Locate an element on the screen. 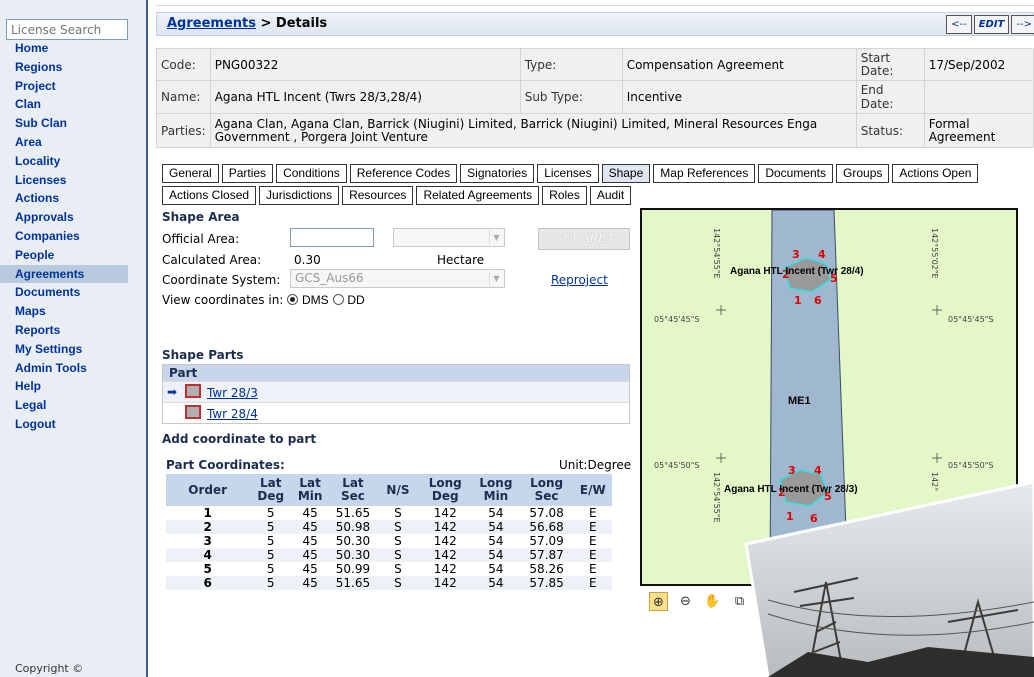 The image size is (1034, 677). sidebar-item-admin-tools: Admin Tools is located at coordinates (74, 368).